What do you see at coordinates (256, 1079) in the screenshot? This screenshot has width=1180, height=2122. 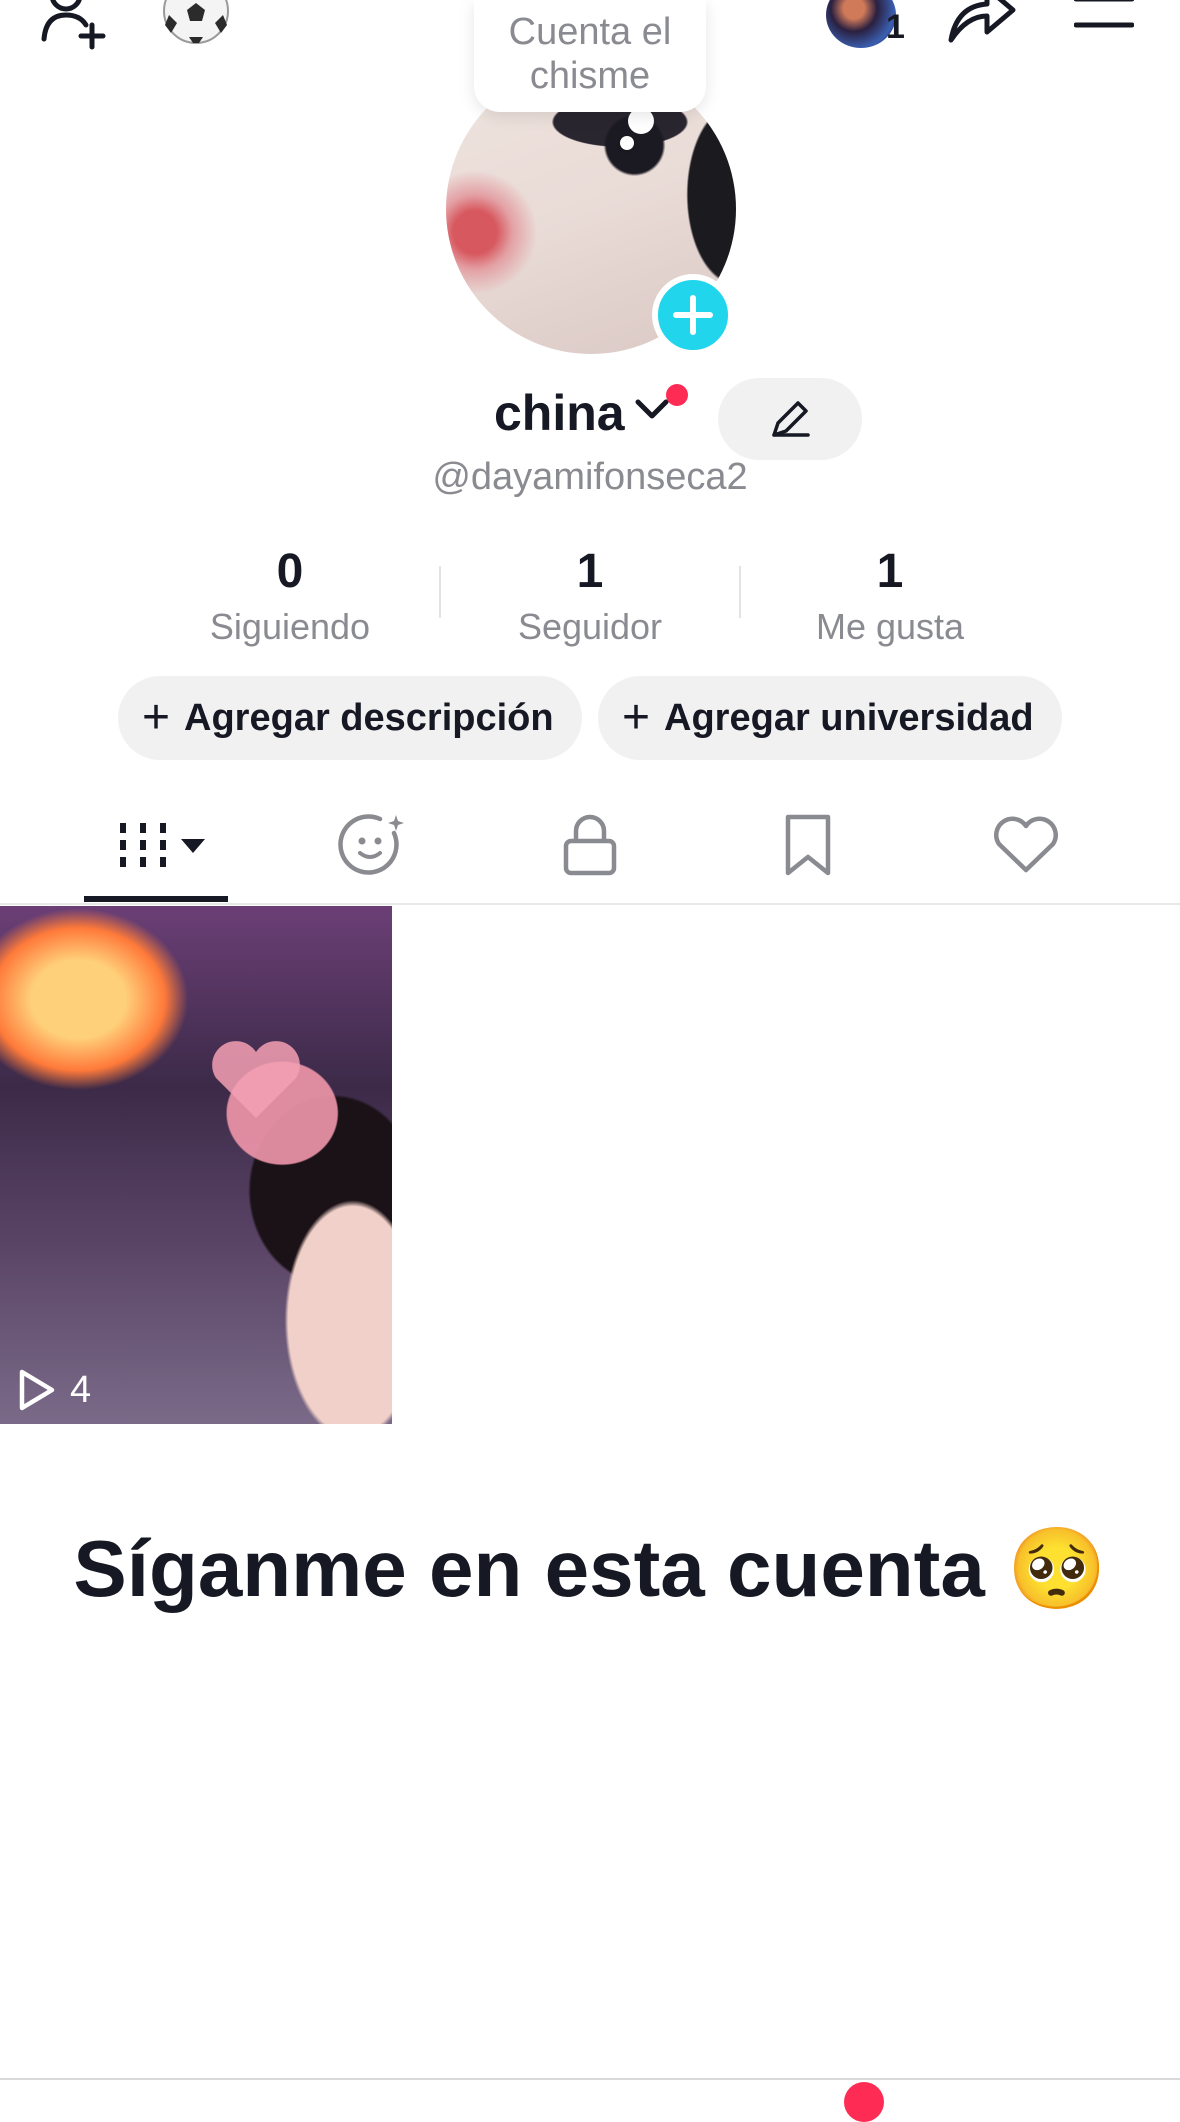 I see `thumbnail-heart-sticker` at bounding box center [256, 1079].